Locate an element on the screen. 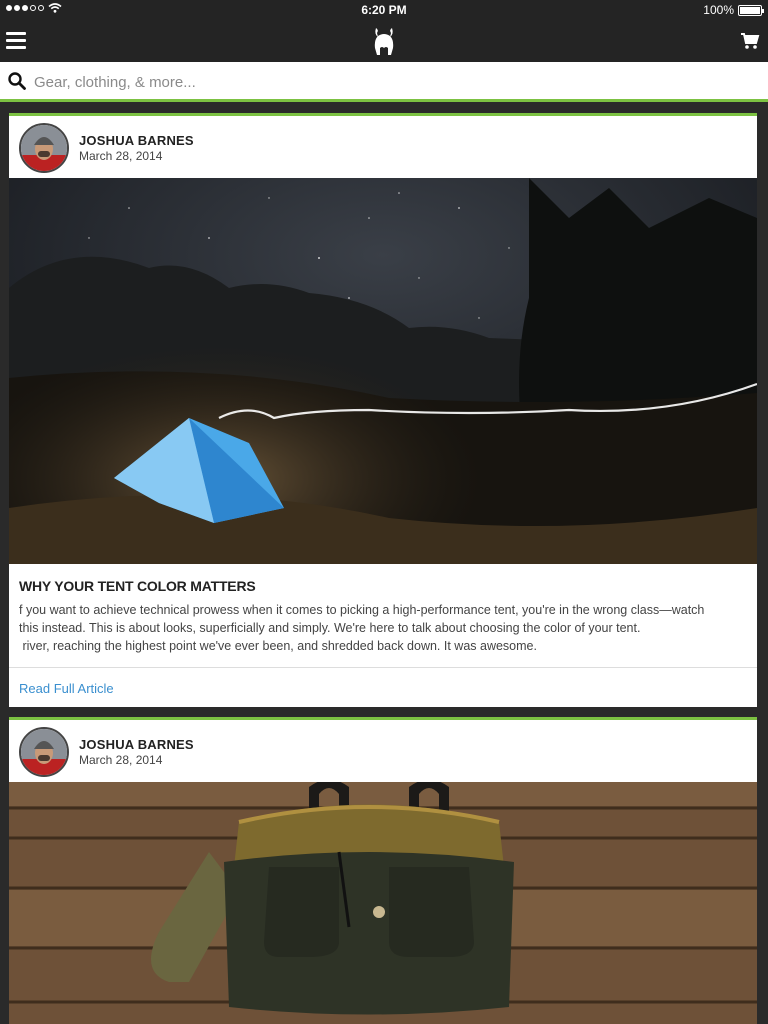 The image size is (768, 1024). battery-icon is located at coordinates (751, 10).